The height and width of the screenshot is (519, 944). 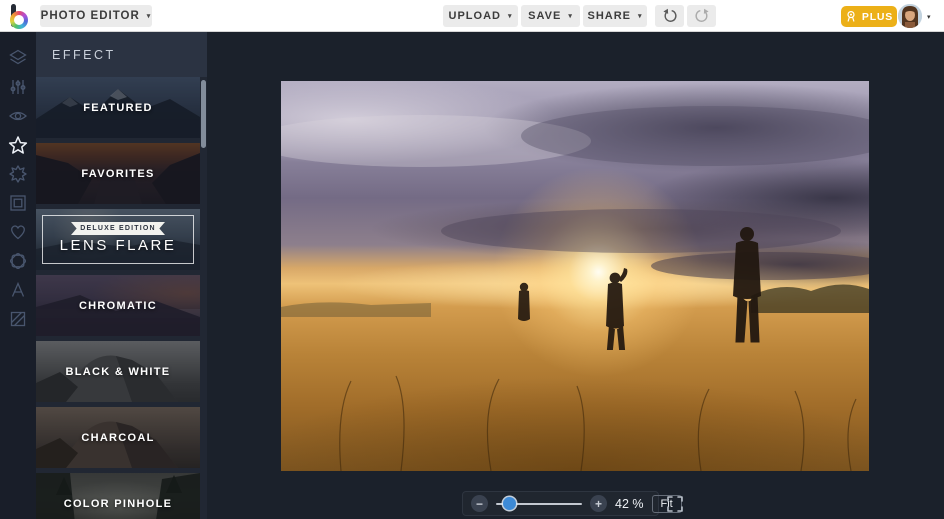 I want to click on share-button: SHARE ▾, so click(x=615, y=16).